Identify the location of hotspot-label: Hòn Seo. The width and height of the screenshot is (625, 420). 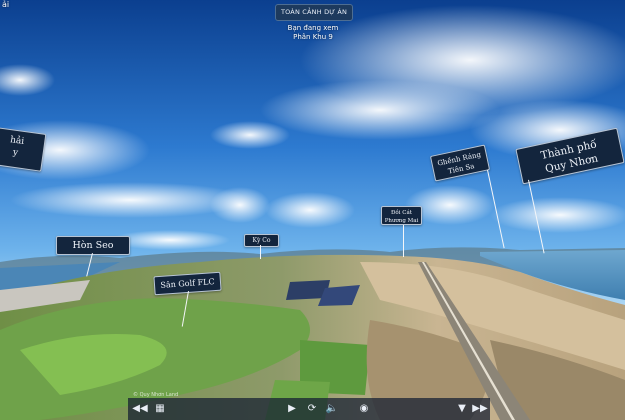
(93, 245).